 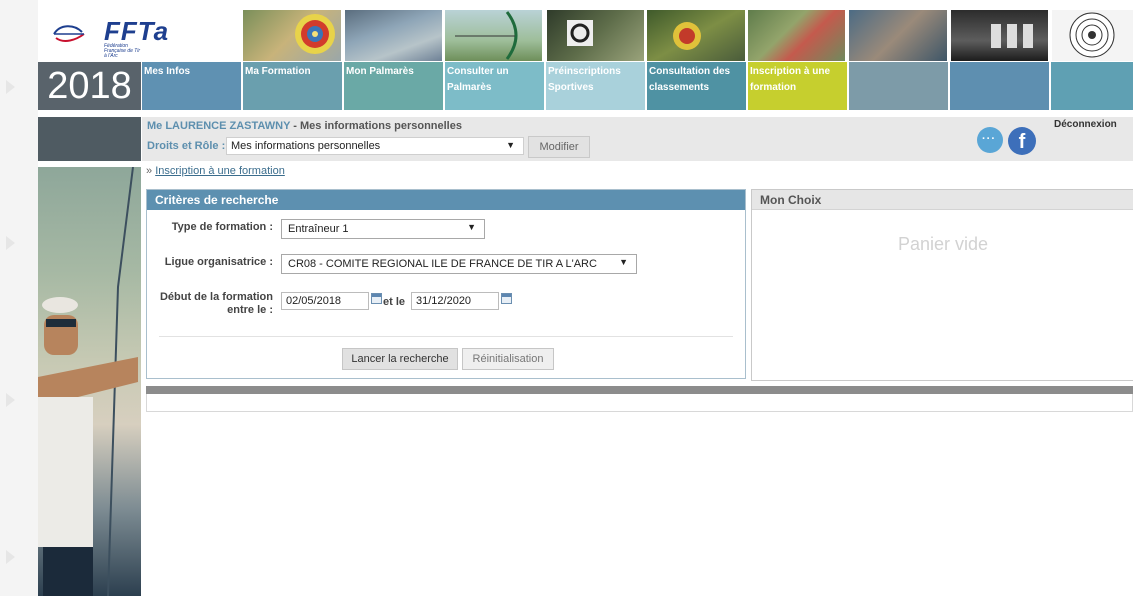 I want to click on nav-inscription-formation: Inscription à une formation, so click(x=797, y=86).